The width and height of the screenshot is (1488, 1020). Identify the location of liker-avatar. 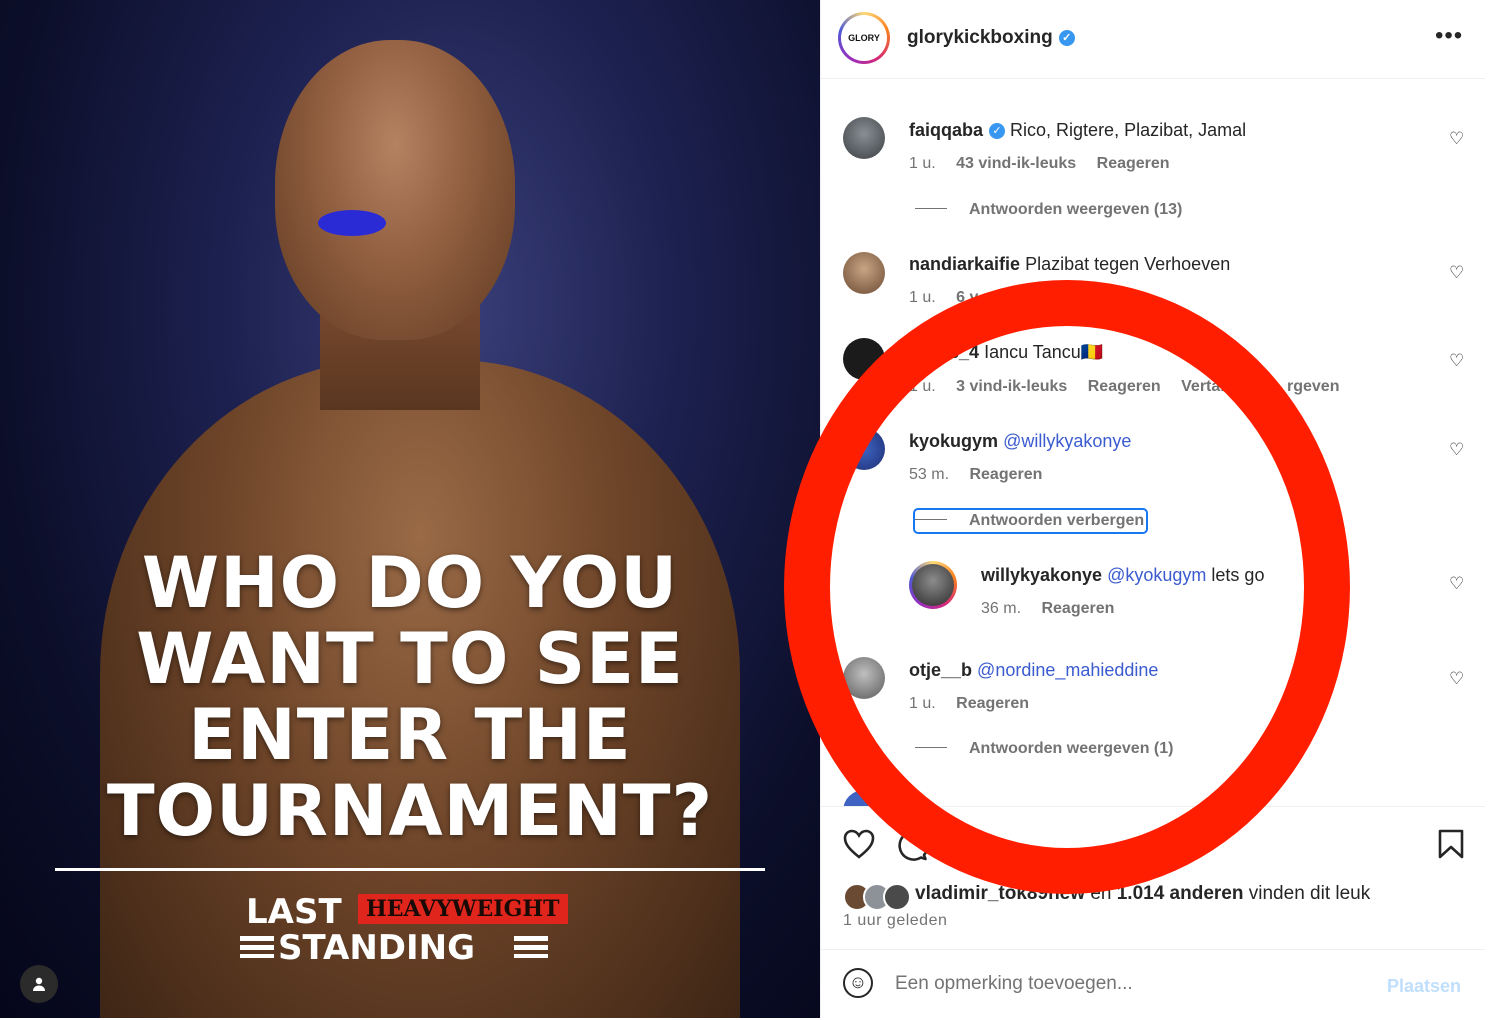
(897, 897).